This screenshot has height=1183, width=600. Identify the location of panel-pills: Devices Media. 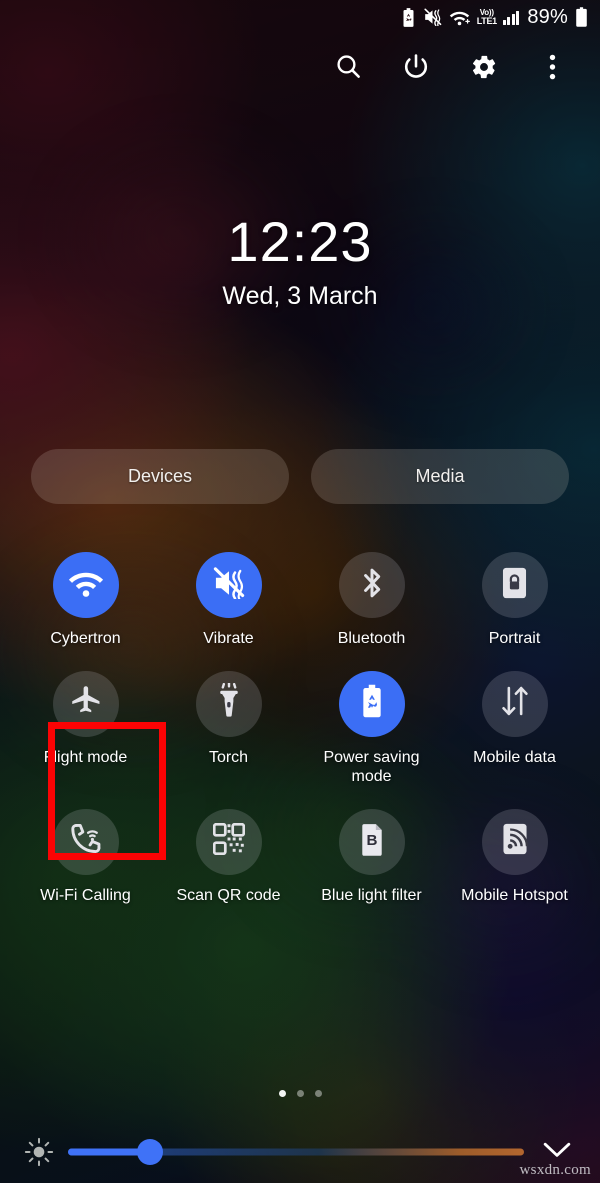
(300, 476).